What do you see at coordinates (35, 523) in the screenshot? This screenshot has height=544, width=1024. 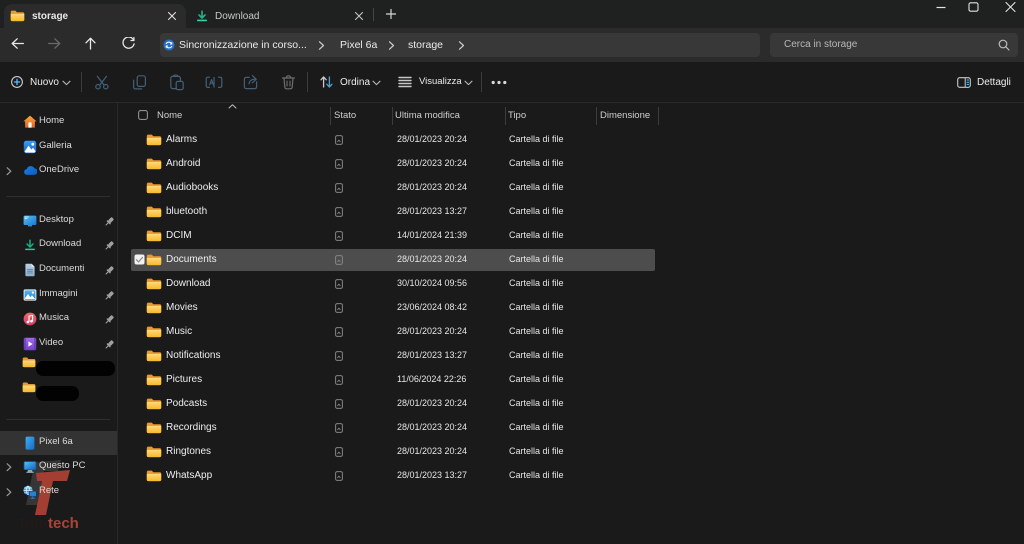 I see `svg-text: Tutto` at bounding box center [35, 523].